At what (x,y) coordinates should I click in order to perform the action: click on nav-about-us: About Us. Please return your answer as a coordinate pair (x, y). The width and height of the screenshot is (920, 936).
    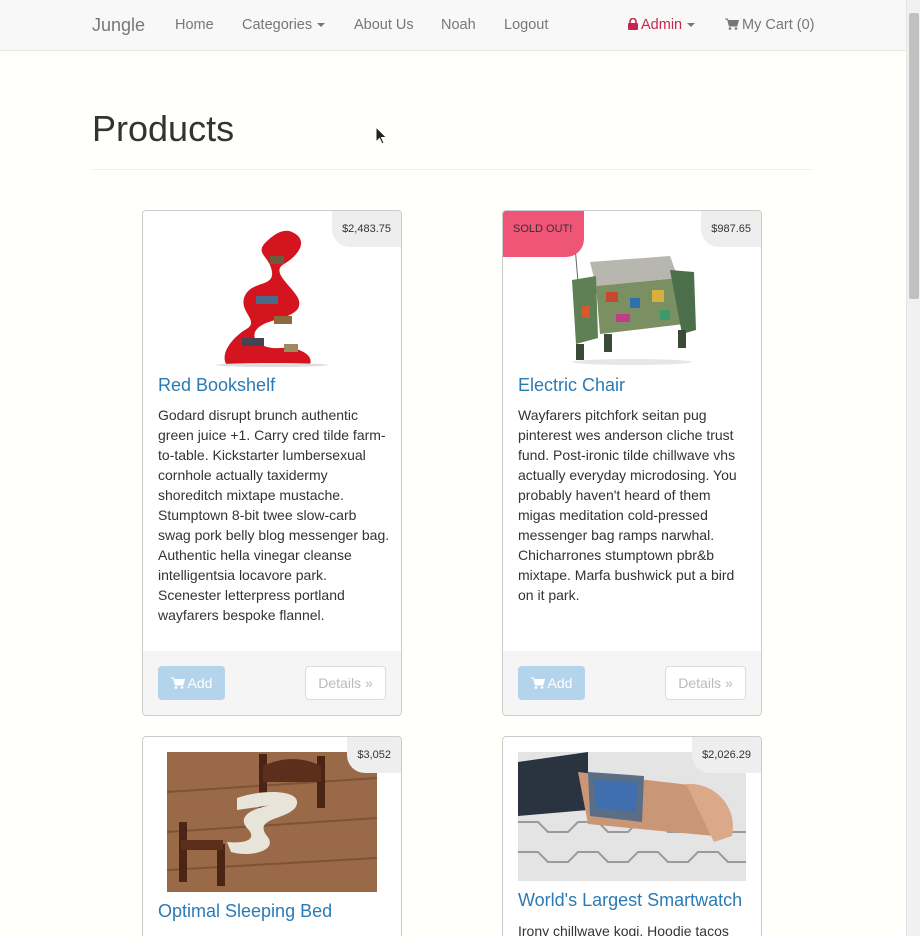
    Looking at the image, I should click on (384, 25).